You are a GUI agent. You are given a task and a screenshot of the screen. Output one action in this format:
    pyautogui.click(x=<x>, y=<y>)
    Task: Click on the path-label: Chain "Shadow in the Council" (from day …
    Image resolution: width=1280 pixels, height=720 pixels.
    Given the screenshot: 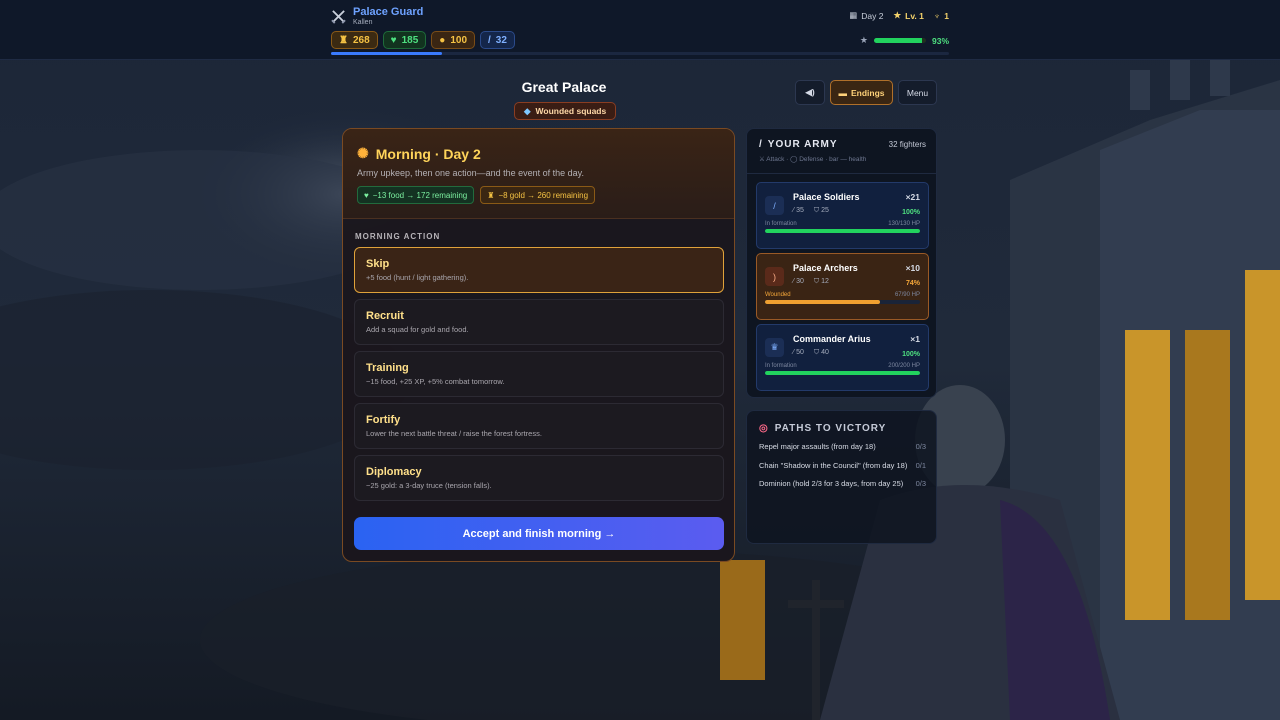 What is the action you would take?
    pyautogui.click(x=833, y=465)
    